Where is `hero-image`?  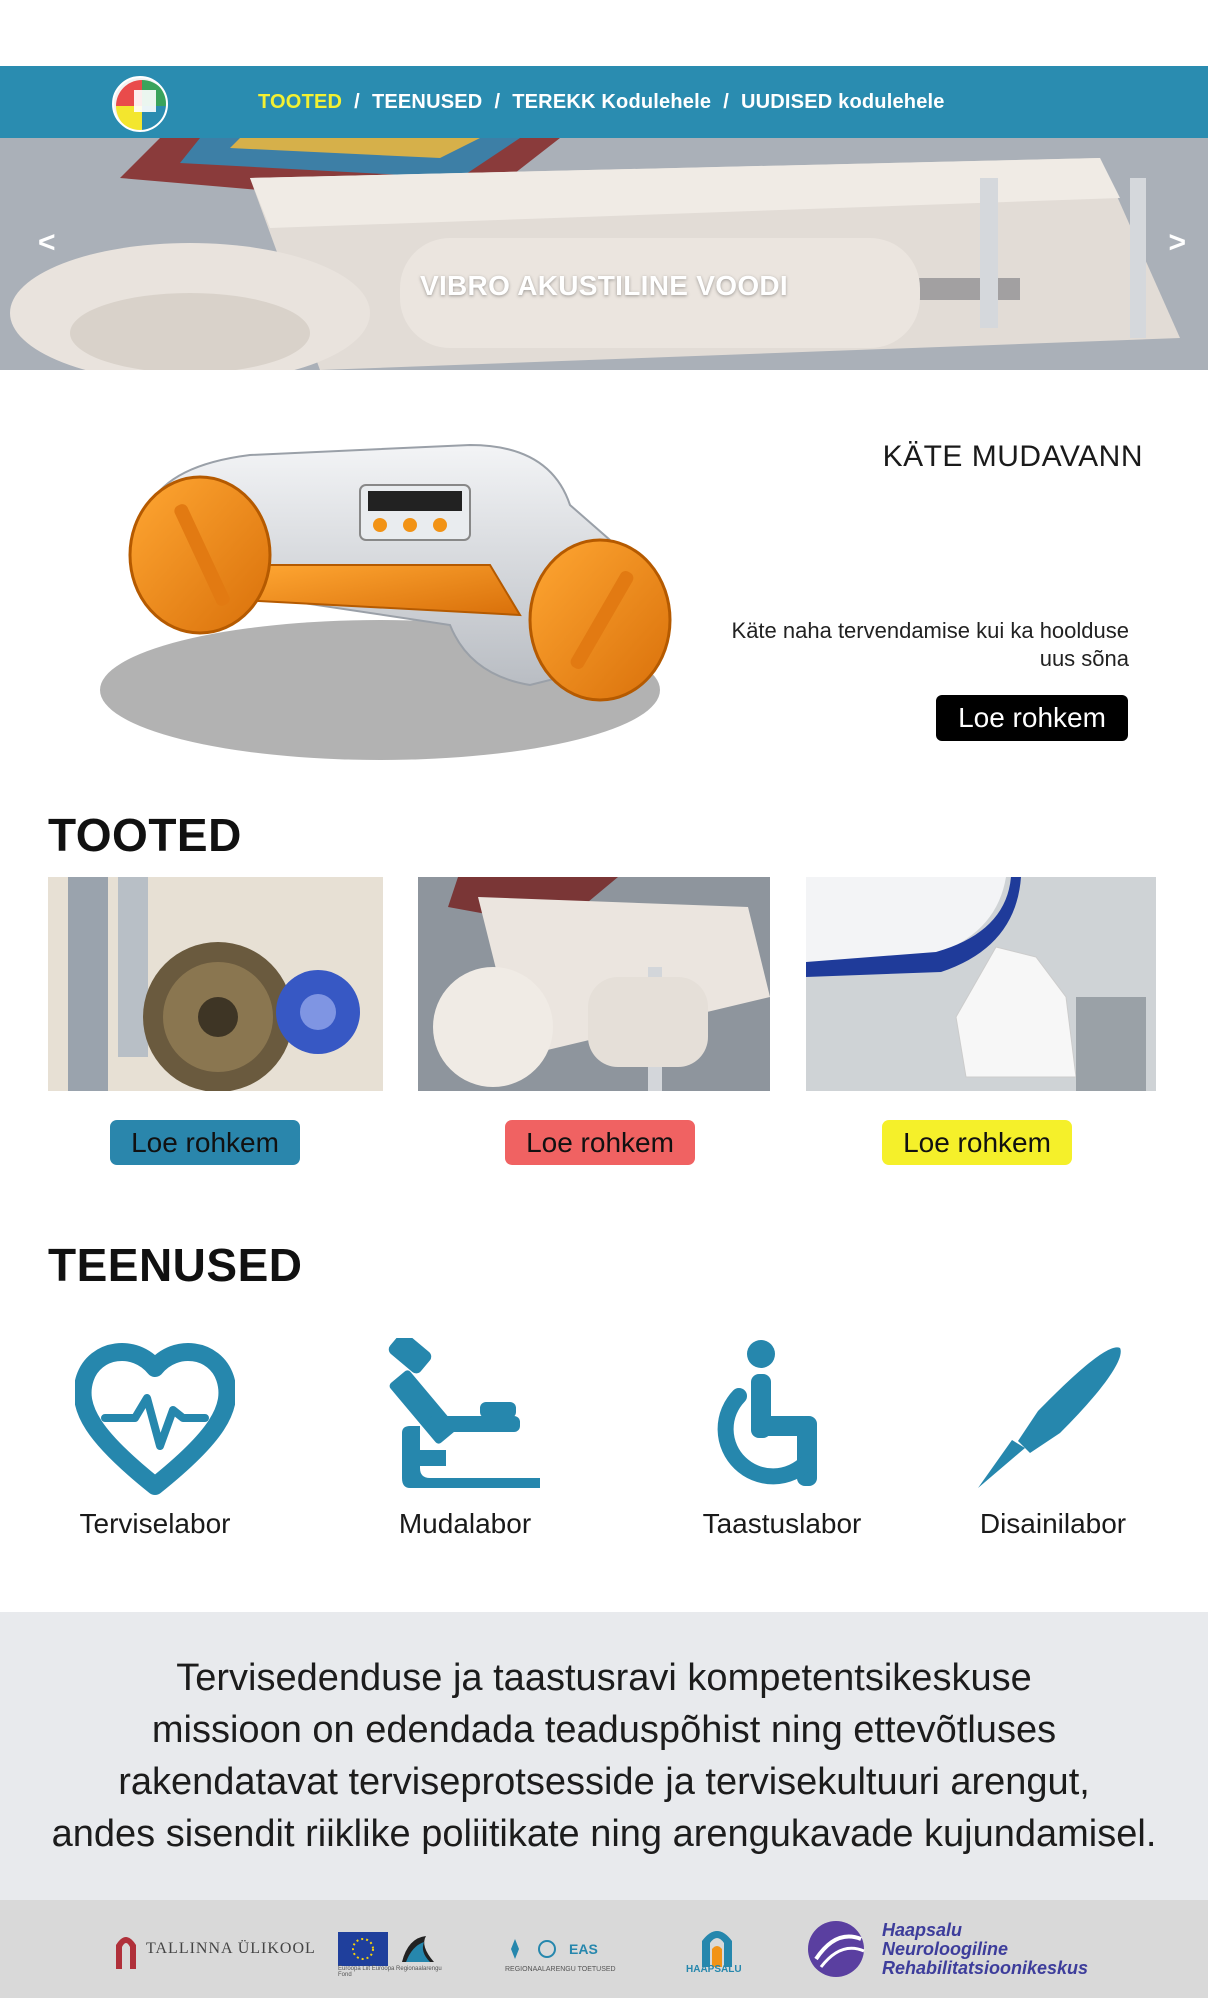
hero-image is located at coordinates (604, 254).